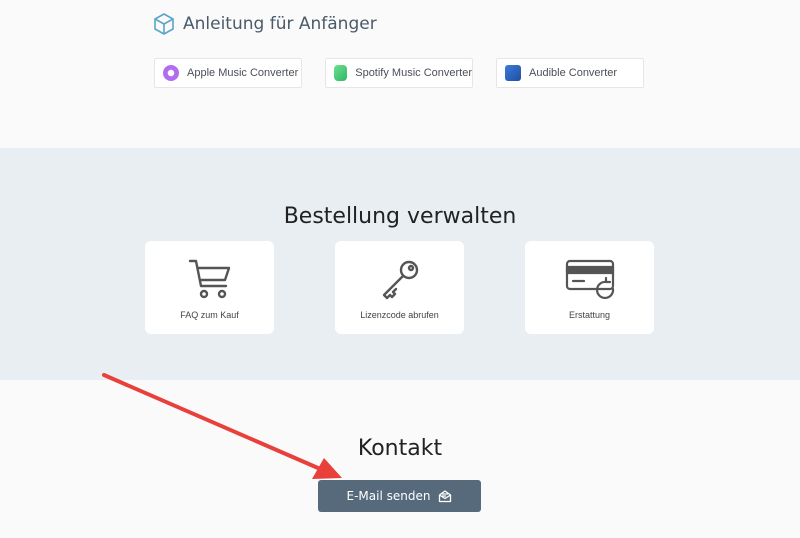 This screenshot has height=538, width=800. I want to click on refund-card-icon, so click(589, 279).